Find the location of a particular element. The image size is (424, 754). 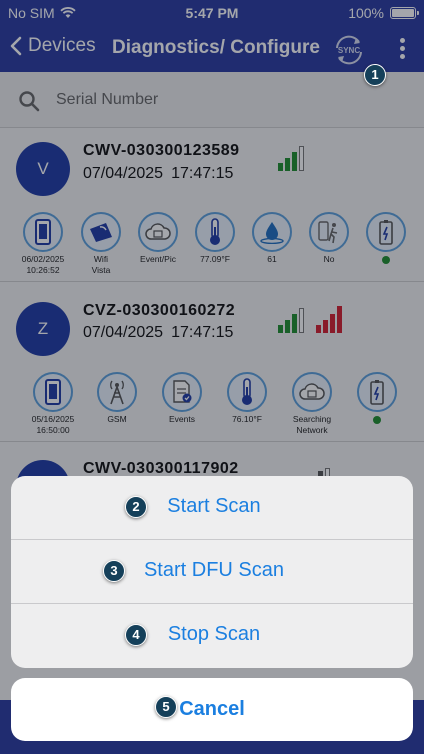

start-scan-option: 2 Start Scan is located at coordinates (212, 508).